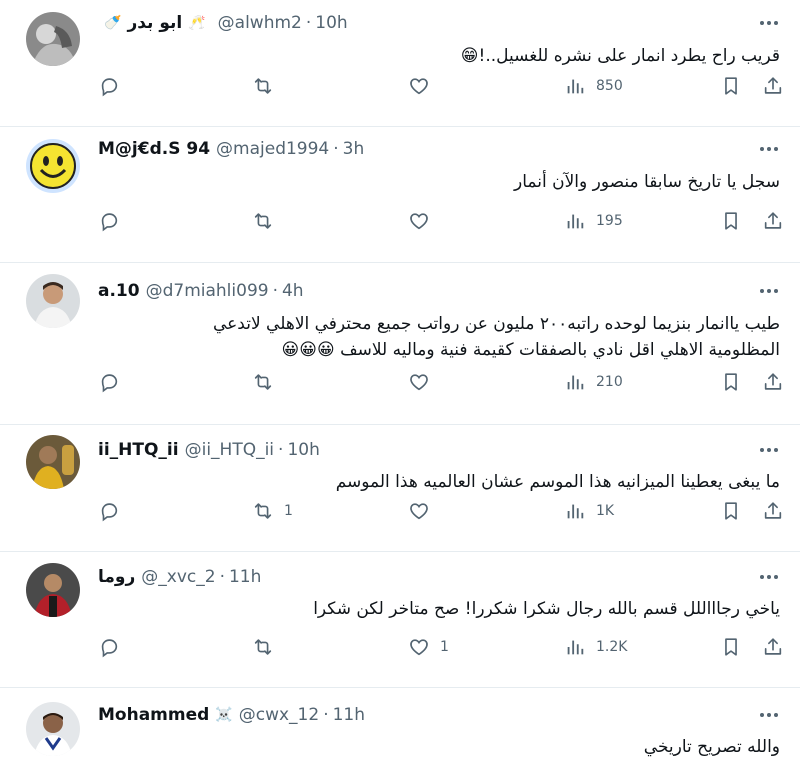 Image resolution: width=800 pixels, height=777 pixels. I want to click on timestamp: 4h, so click(293, 291).